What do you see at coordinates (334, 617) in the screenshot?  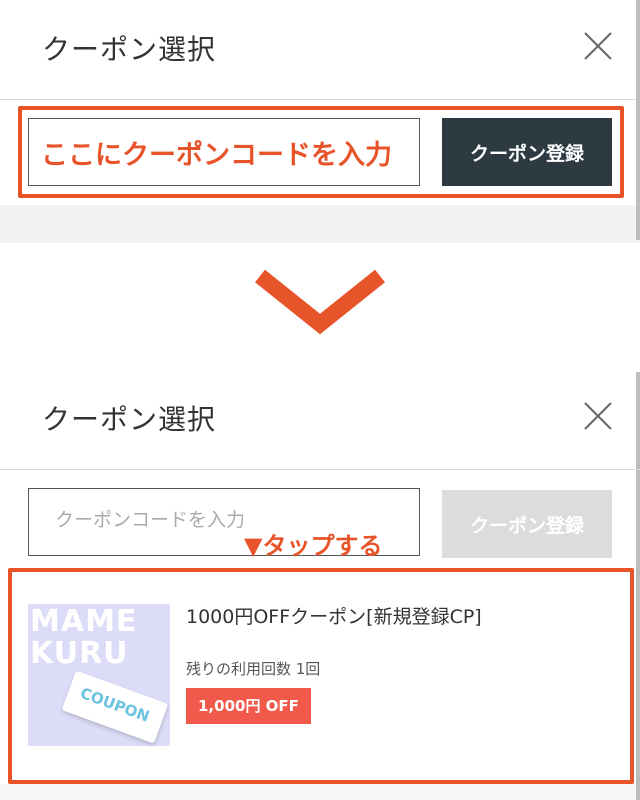 I see `coupon-title: 1000円OFFクーポン[新規登録CP]` at bounding box center [334, 617].